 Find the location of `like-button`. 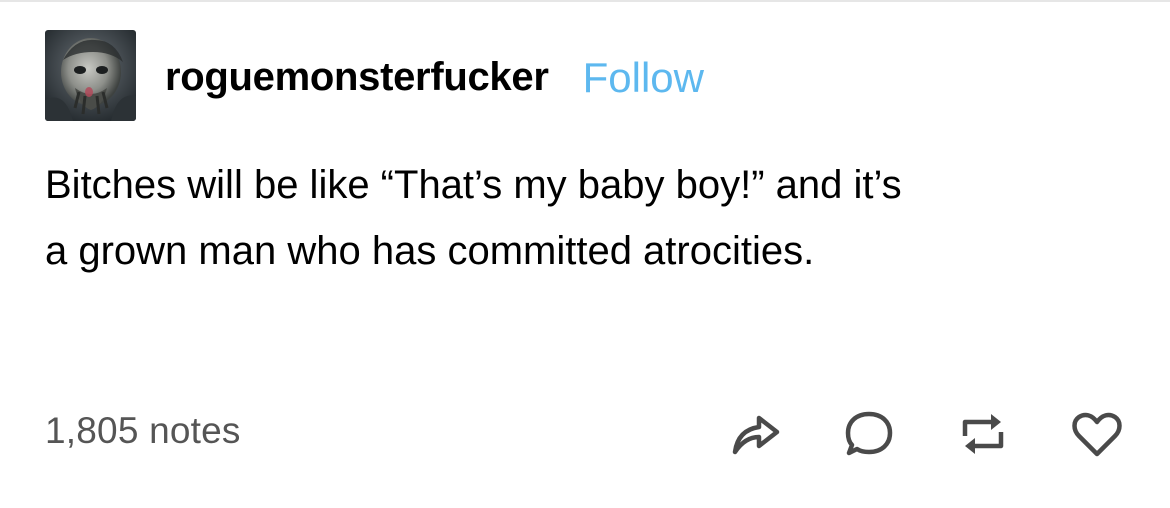

like-button is located at coordinates (1097, 434).